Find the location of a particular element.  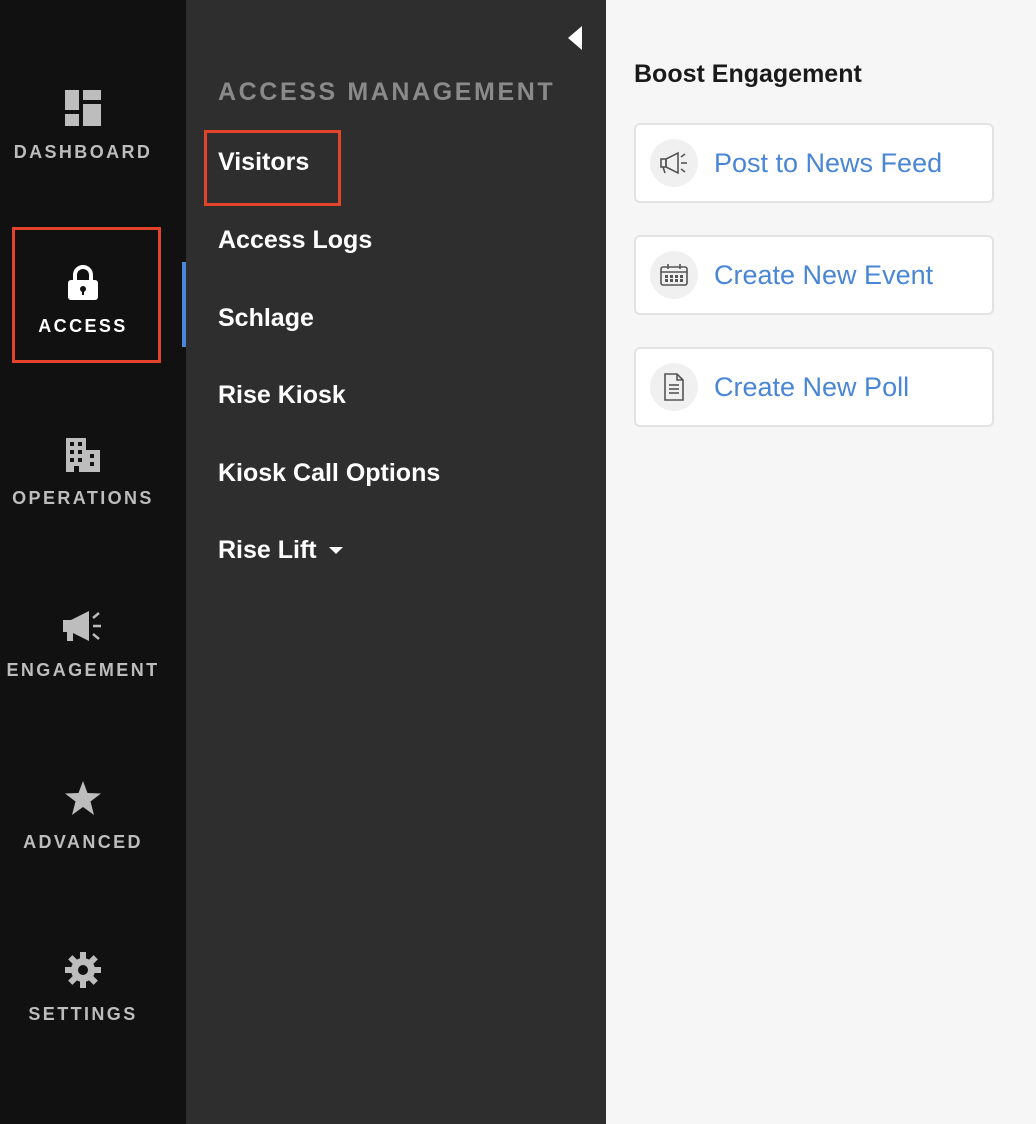

document-icon is located at coordinates (674, 387).